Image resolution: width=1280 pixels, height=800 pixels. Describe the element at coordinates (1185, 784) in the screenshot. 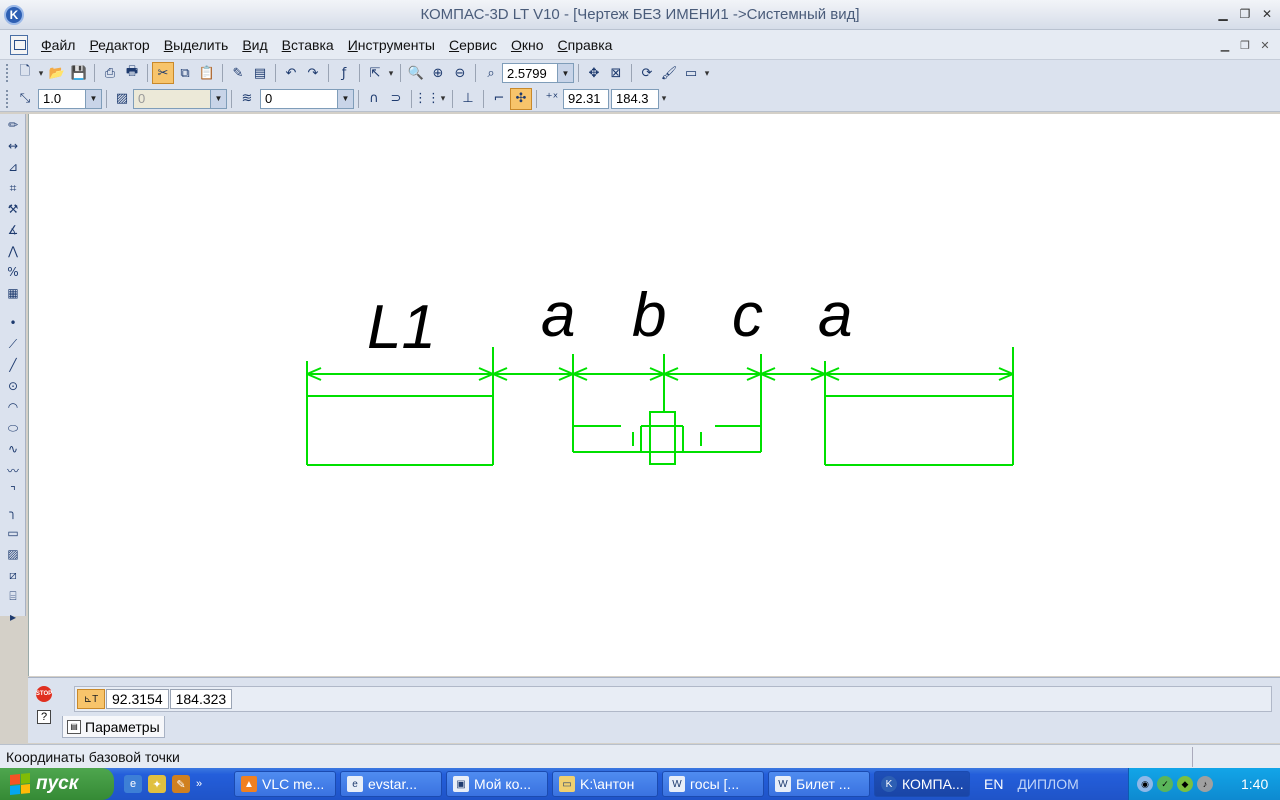

I see `security-icon: ◆` at that location.